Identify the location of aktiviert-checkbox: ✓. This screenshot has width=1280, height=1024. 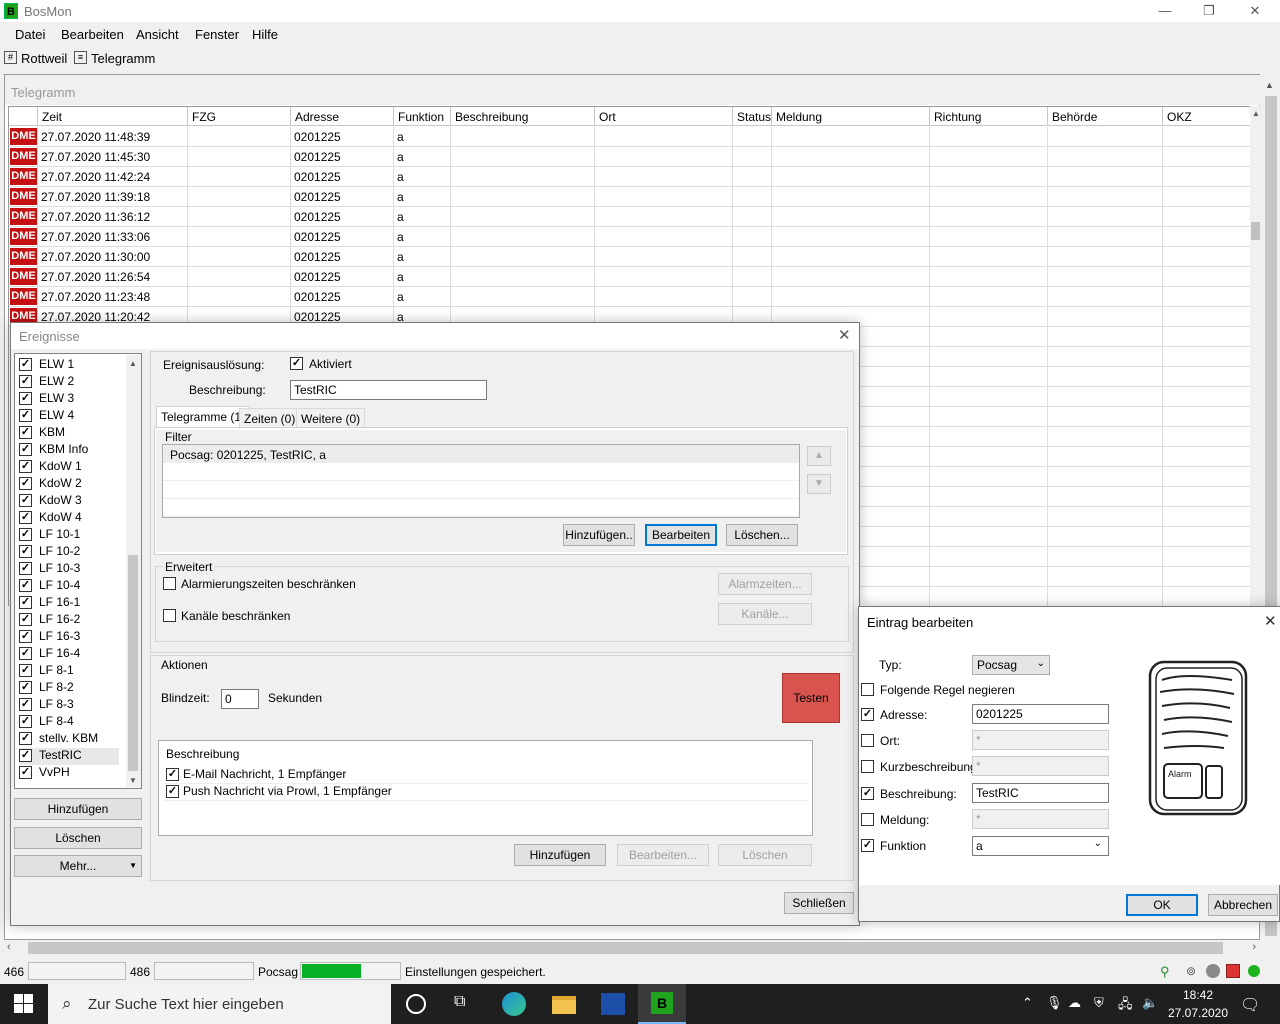
(296, 363).